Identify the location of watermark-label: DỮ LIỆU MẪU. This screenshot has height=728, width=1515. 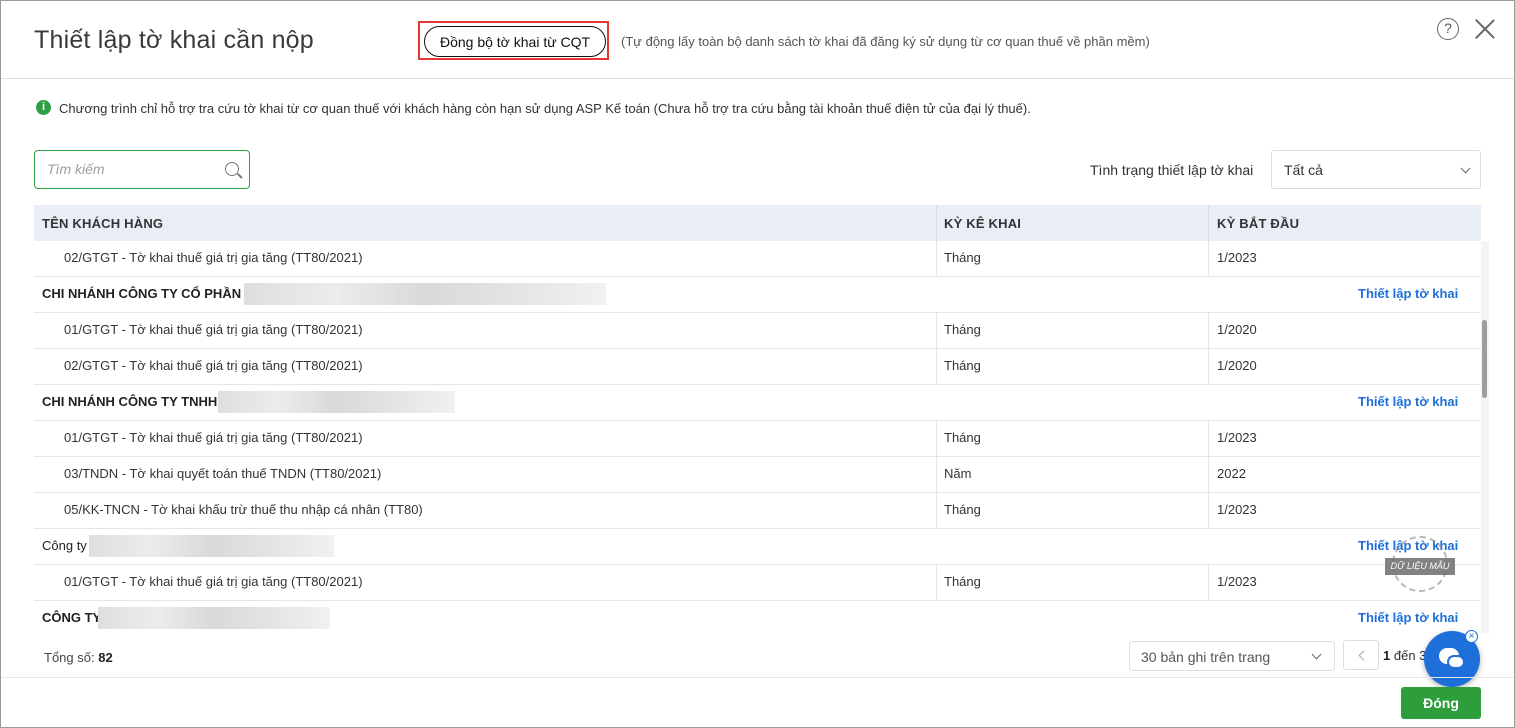
(1420, 566).